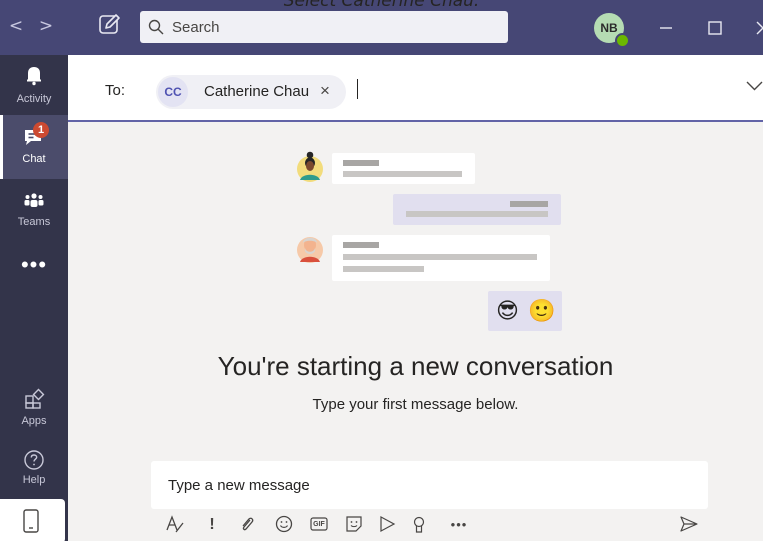  I want to click on praise-icon, so click(419, 524).